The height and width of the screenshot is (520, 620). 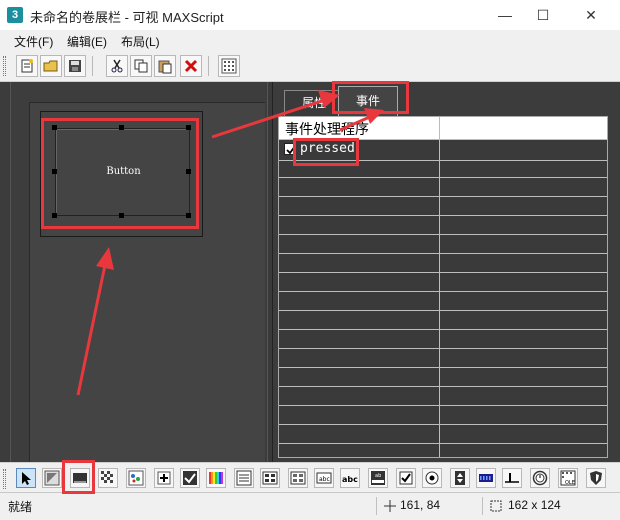 I want to click on progress-bar-icon, so click(x=486, y=478).